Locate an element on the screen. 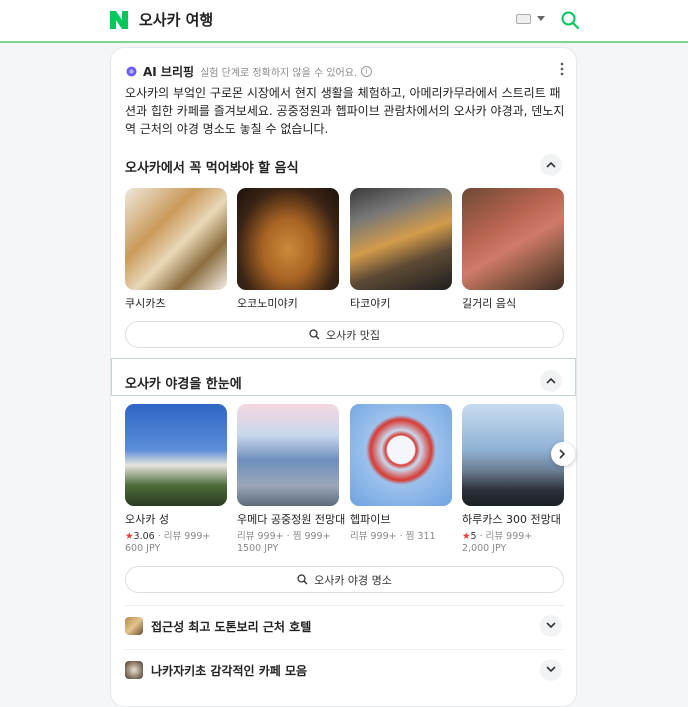 This screenshot has width=688, height=707. related-topic-cafes: 나카자키초 감각적인 카페 모음 is located at coordinates (344, 670).